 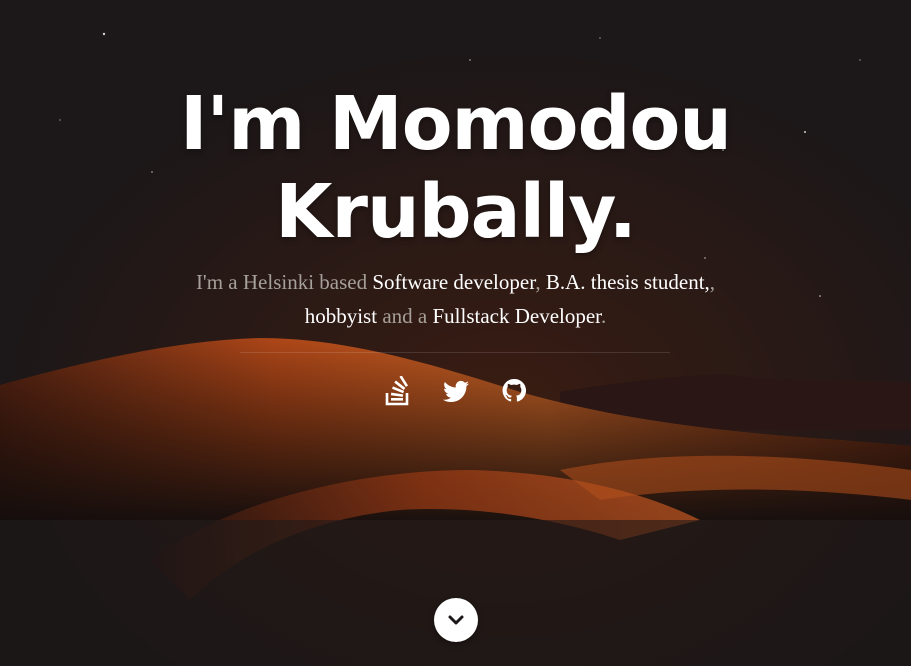 What do you see at coordinates (405, 316) in the screenshot?
I see `intro-sep-3: and a` at bounding box center [405, 316].